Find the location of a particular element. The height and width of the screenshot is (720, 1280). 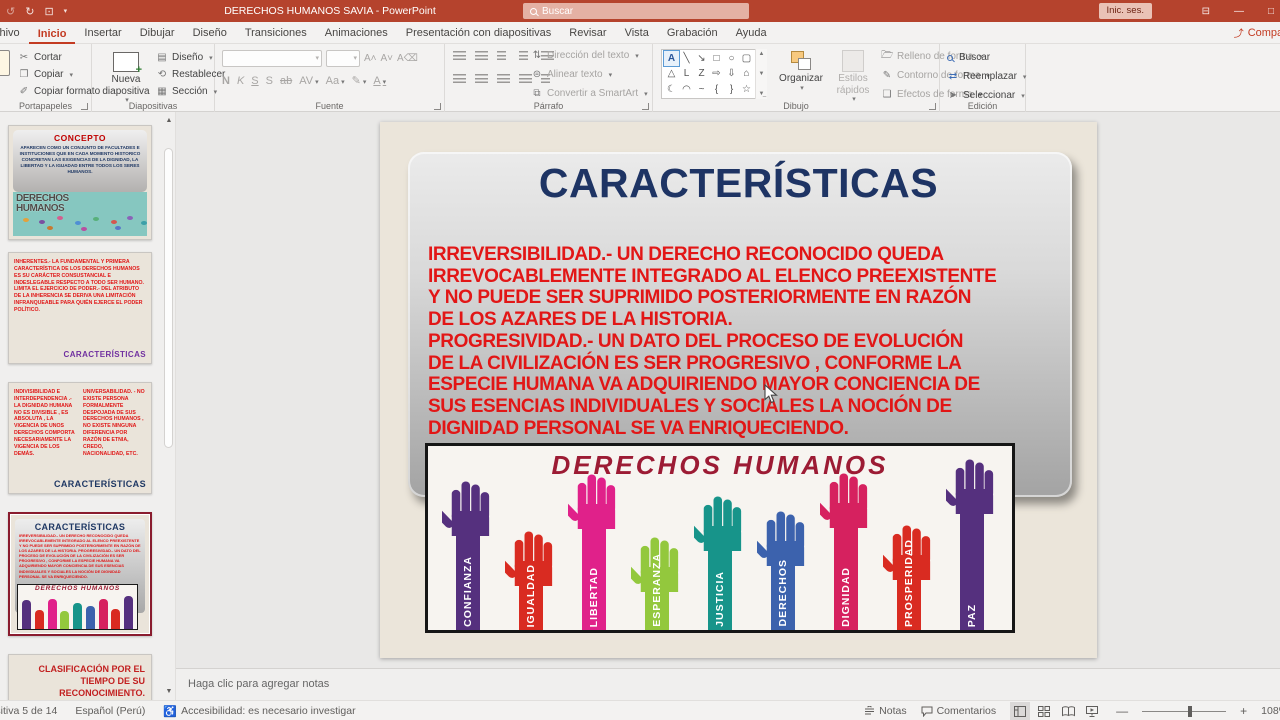

undo-icon: ↺ is located at coordinates (10, 11).